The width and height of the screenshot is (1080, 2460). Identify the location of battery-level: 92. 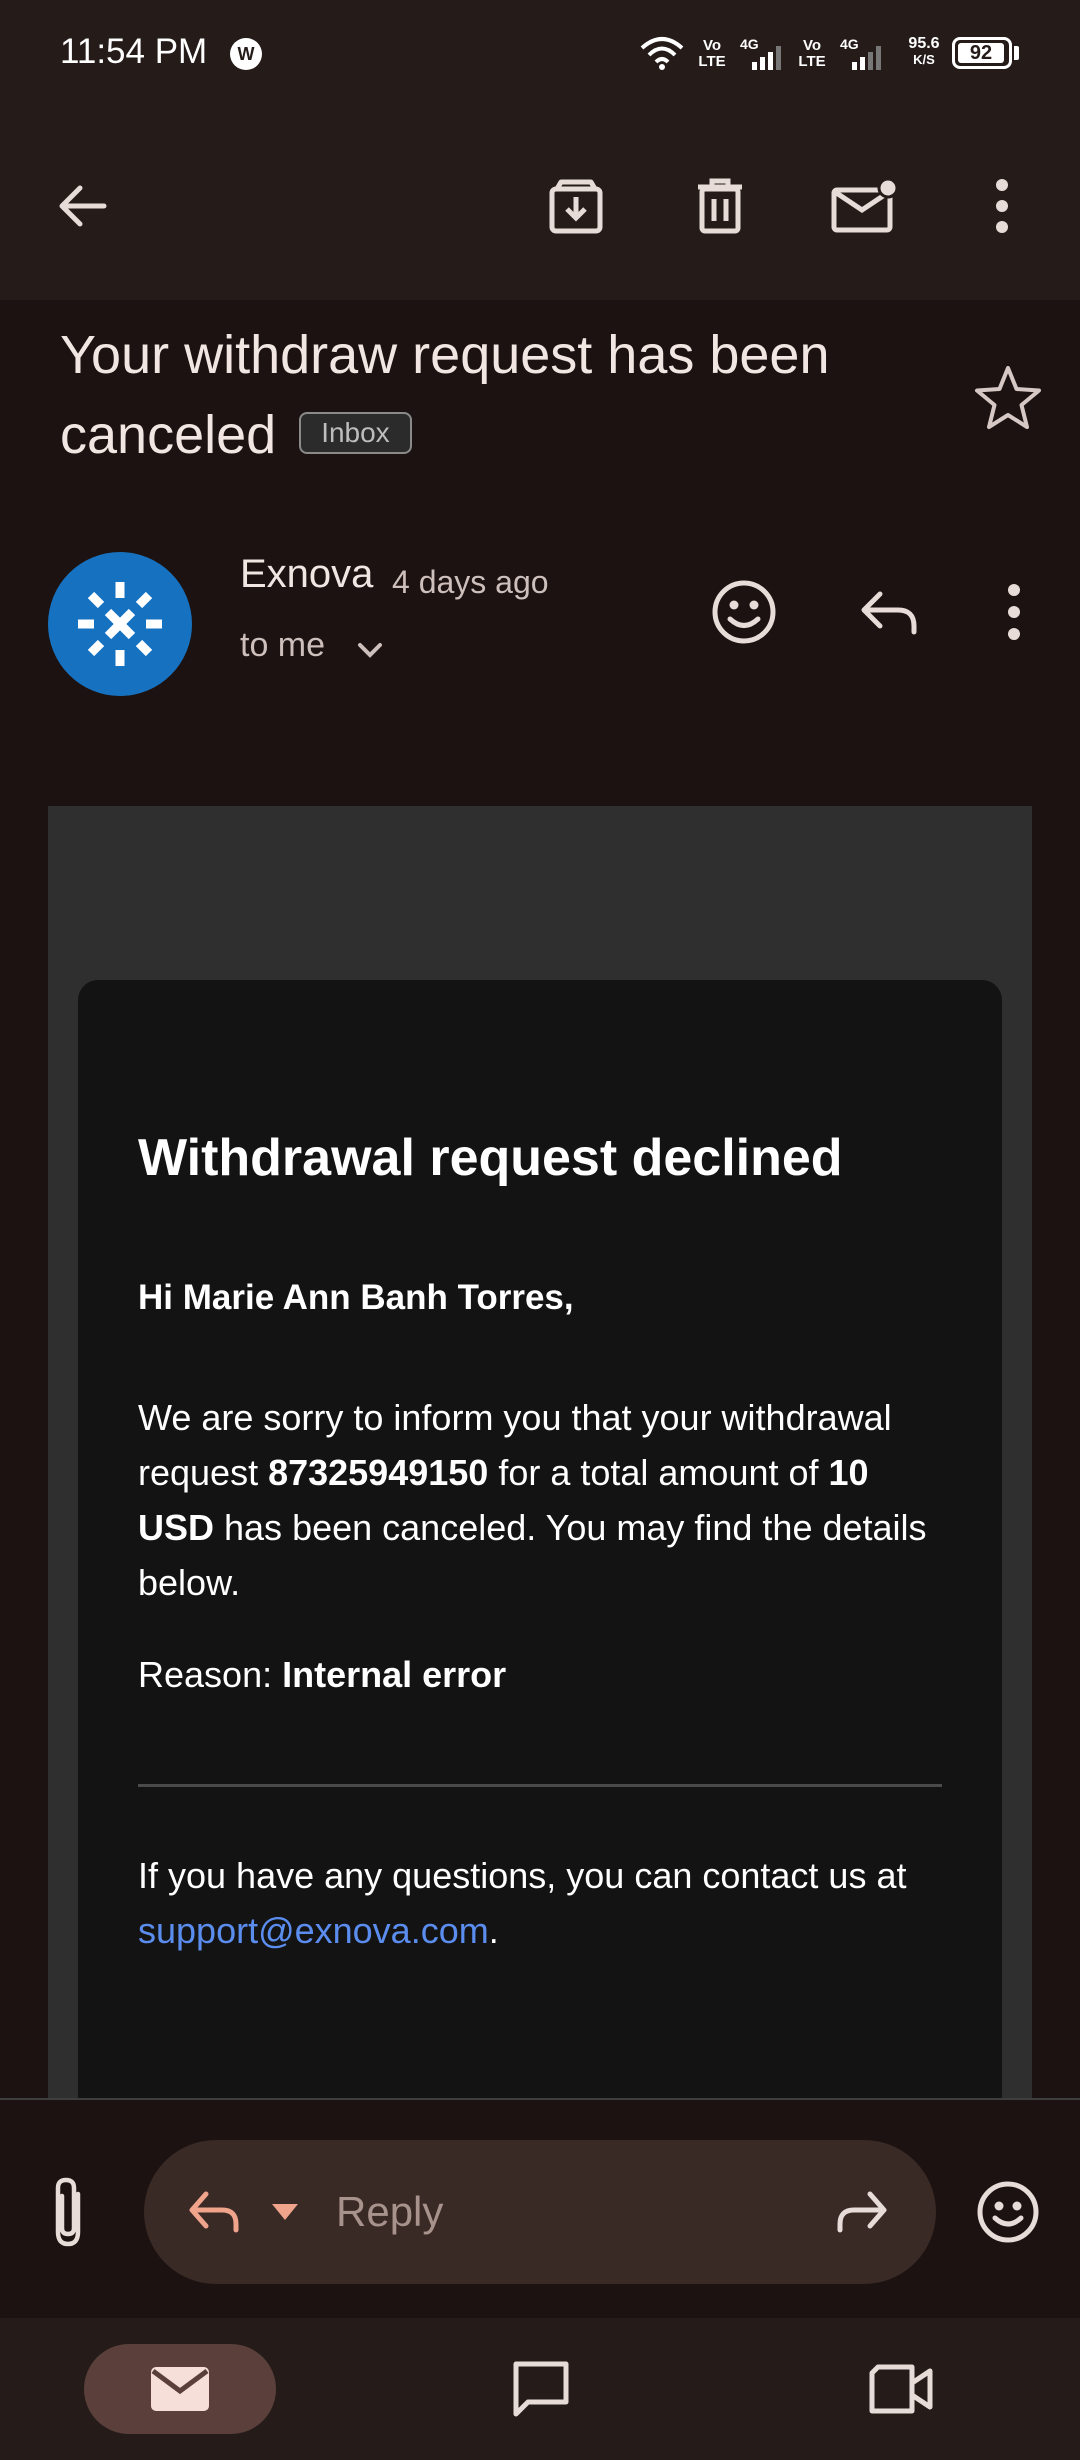
(981, 53).